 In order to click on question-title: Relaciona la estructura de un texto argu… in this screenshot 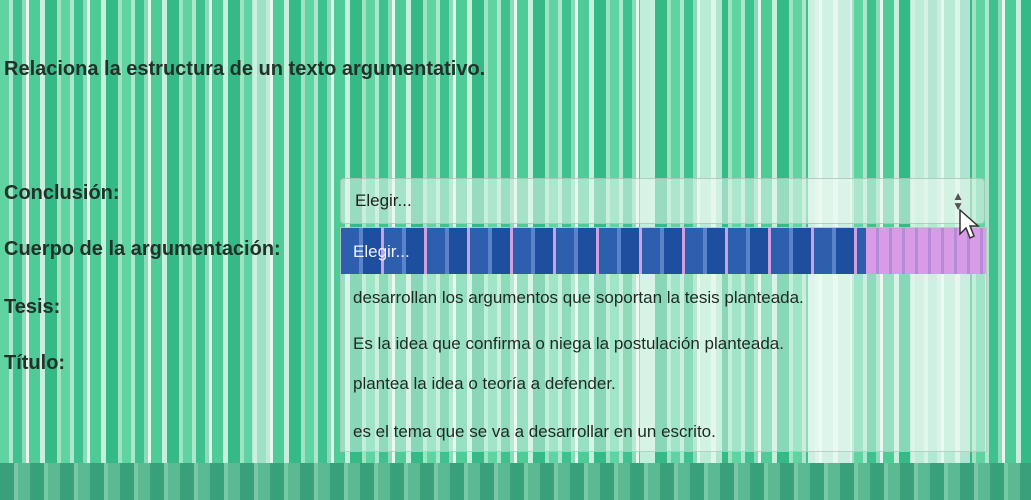, I will do `click(245, 69)`.